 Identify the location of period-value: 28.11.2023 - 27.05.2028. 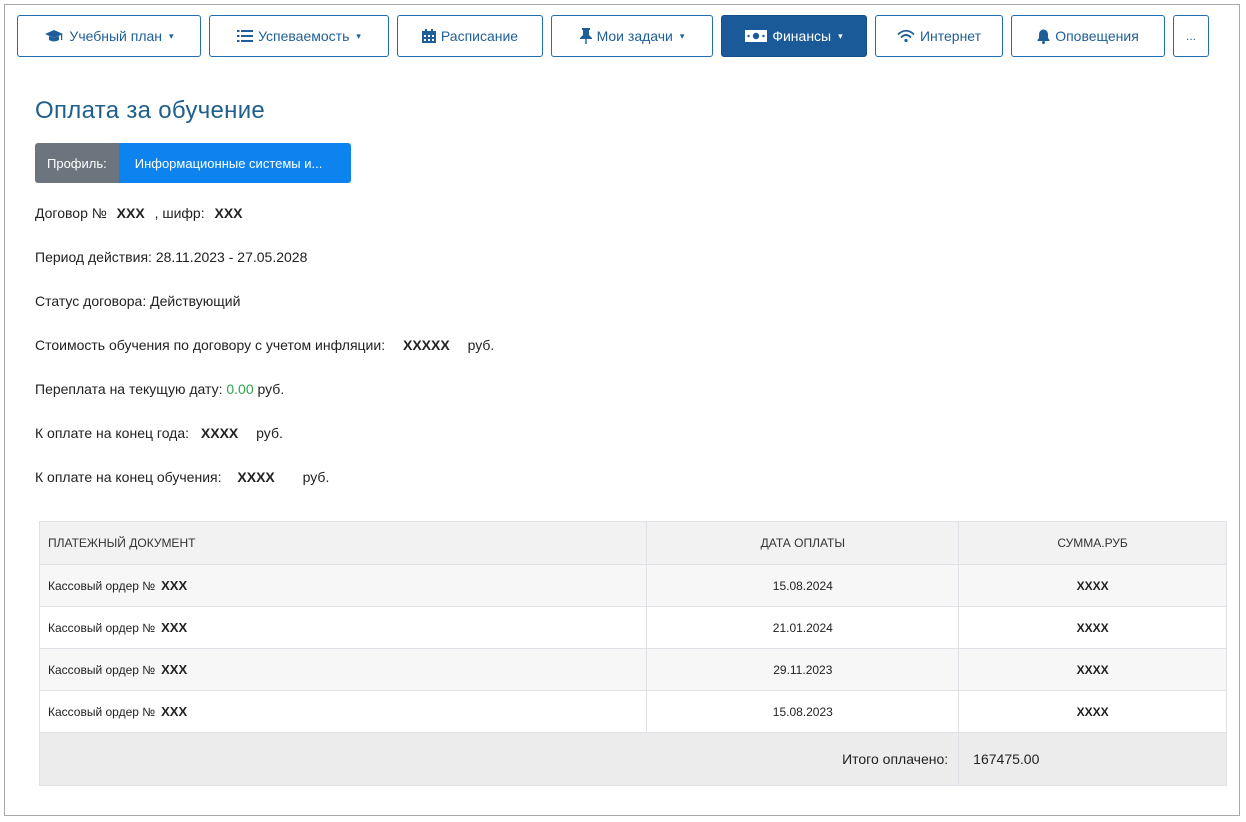
(231, 257).